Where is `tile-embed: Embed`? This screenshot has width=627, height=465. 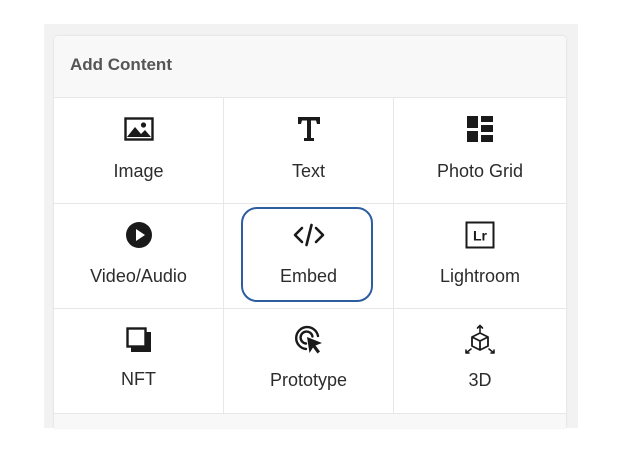 tile-embed: Embed is located at coordinates (309, 256).